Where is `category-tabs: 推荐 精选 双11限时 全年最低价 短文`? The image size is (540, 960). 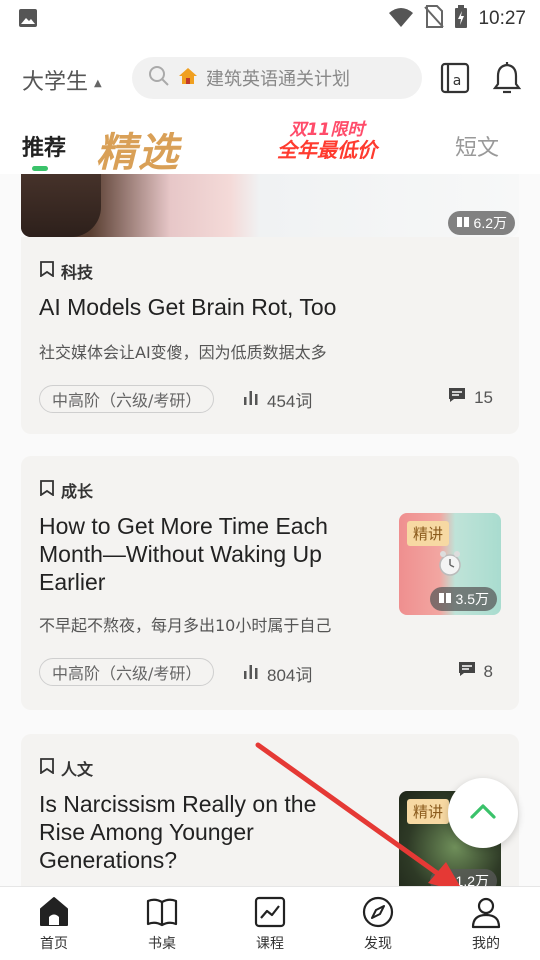 category-tabs: 推荐 精选 双11限时 全年最低价 短文 is located at coordinates (270, 147).